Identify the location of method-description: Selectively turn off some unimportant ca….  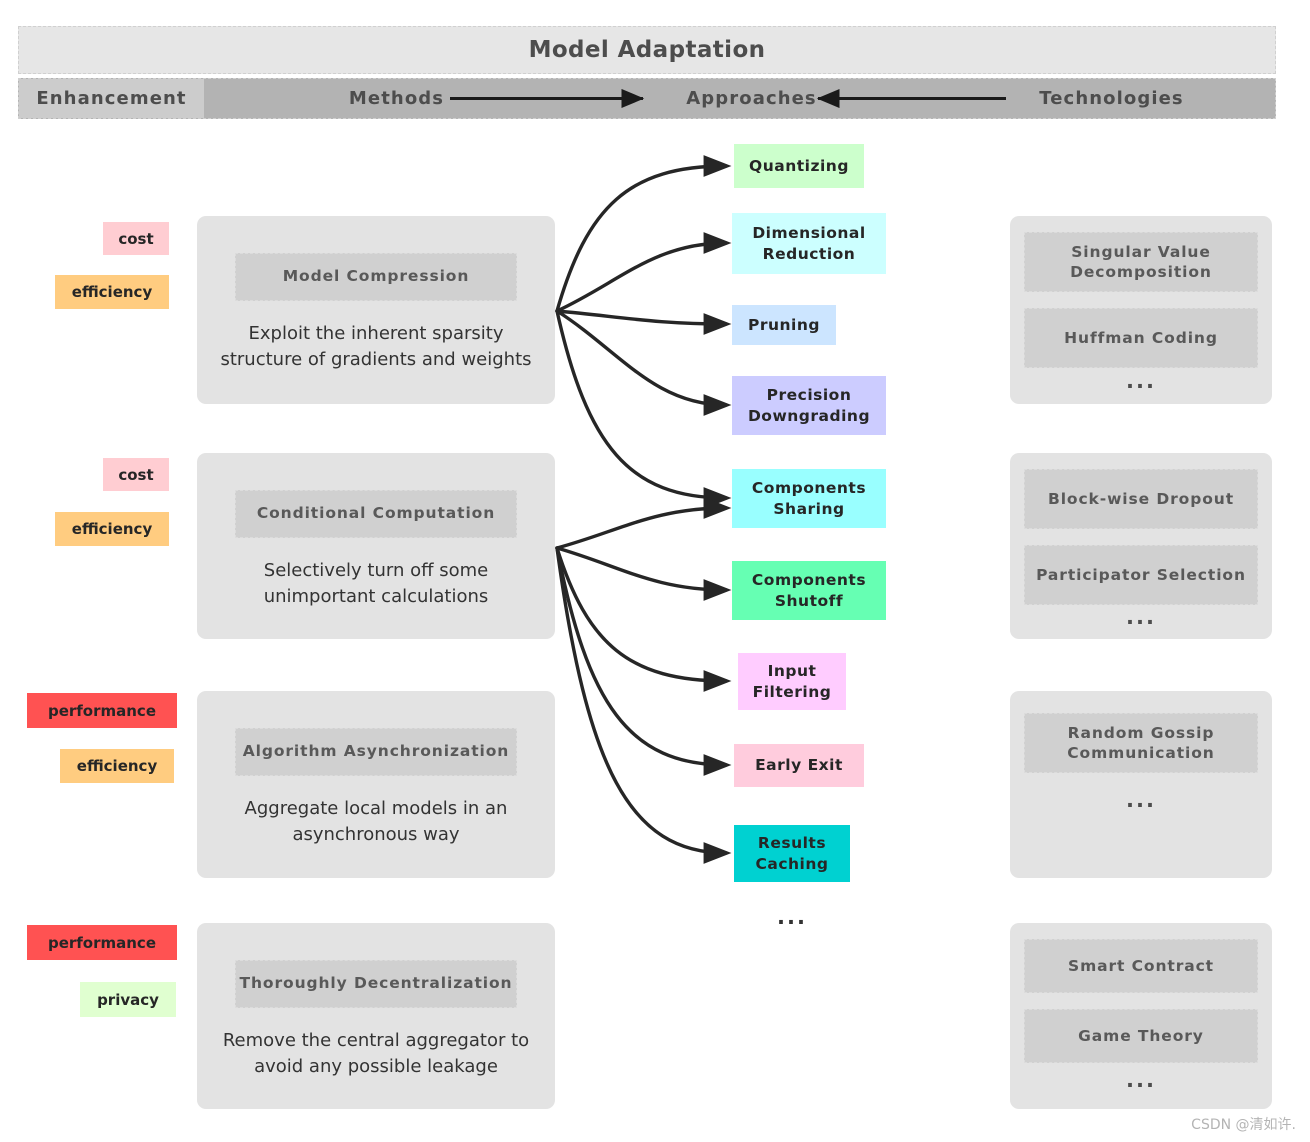
(376, 583).